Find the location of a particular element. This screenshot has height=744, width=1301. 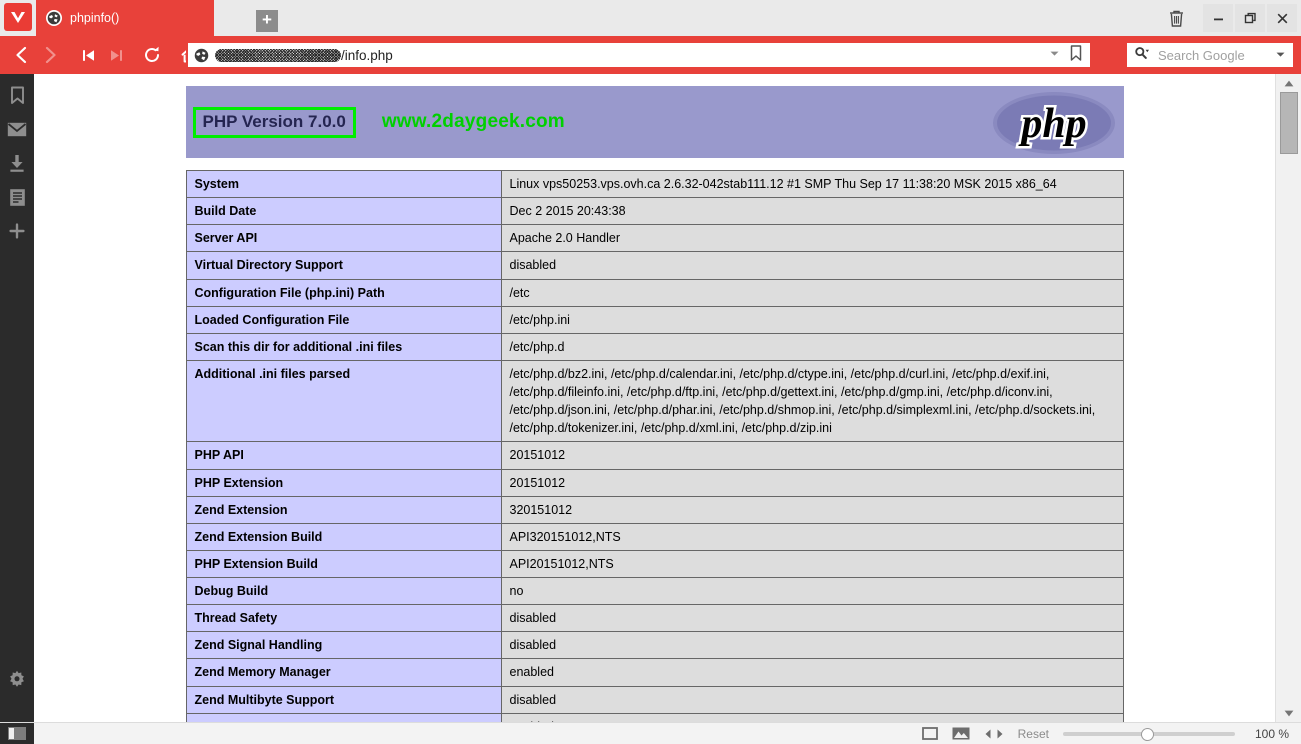

table-row: Loaded Configuration File/etc/php.ini is located at coordinates (654, 319).